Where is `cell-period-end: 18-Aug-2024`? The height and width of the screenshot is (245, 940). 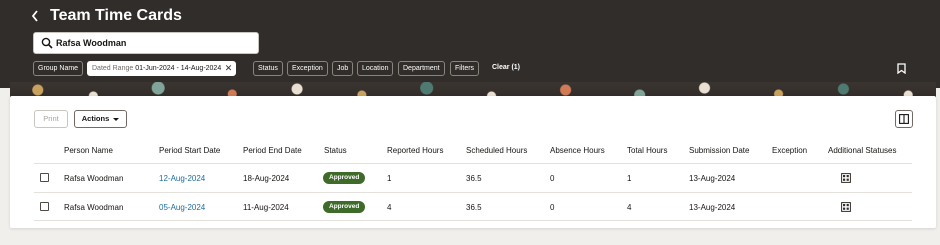
cell-period-end: 18-Aug-2024 is located at coordinates (266, 178).